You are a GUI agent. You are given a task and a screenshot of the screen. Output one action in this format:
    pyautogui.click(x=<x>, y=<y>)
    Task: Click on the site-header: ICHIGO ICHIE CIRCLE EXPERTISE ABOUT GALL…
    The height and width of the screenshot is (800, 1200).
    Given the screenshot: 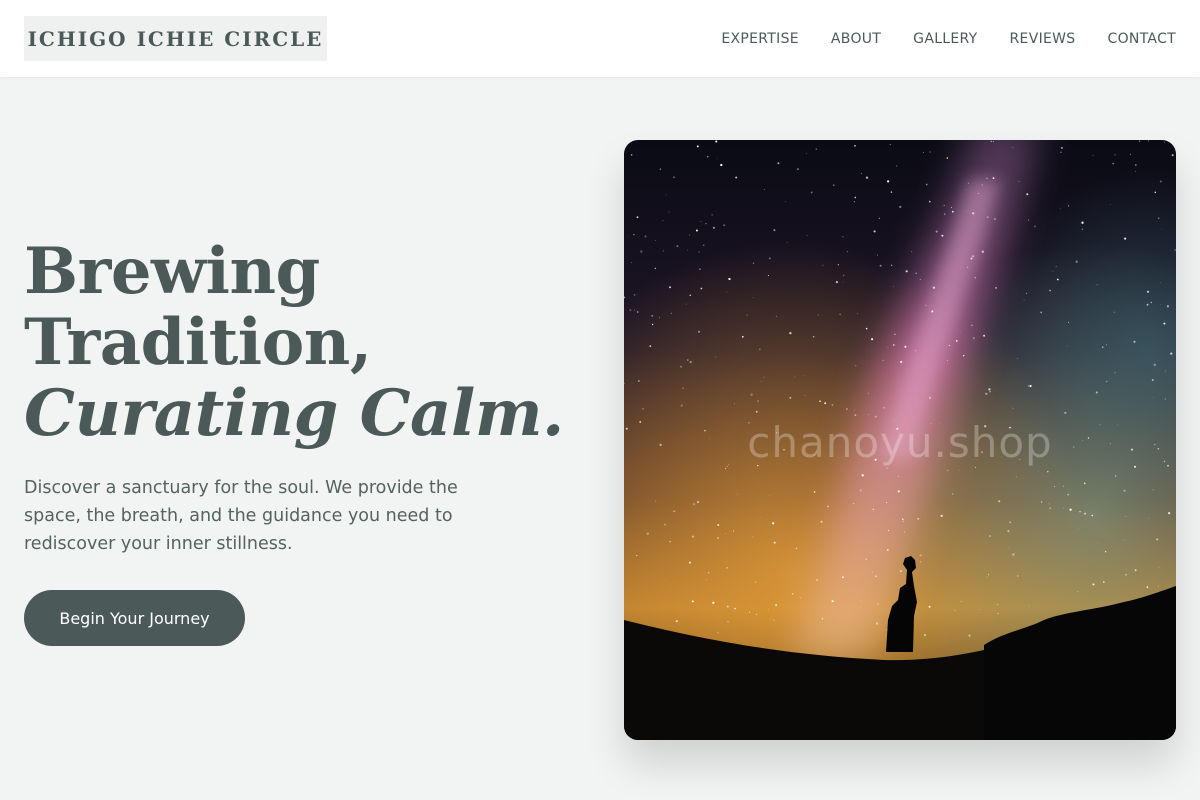 What is the action you would take?
    pyautogui.click(x=600, y=38)
    